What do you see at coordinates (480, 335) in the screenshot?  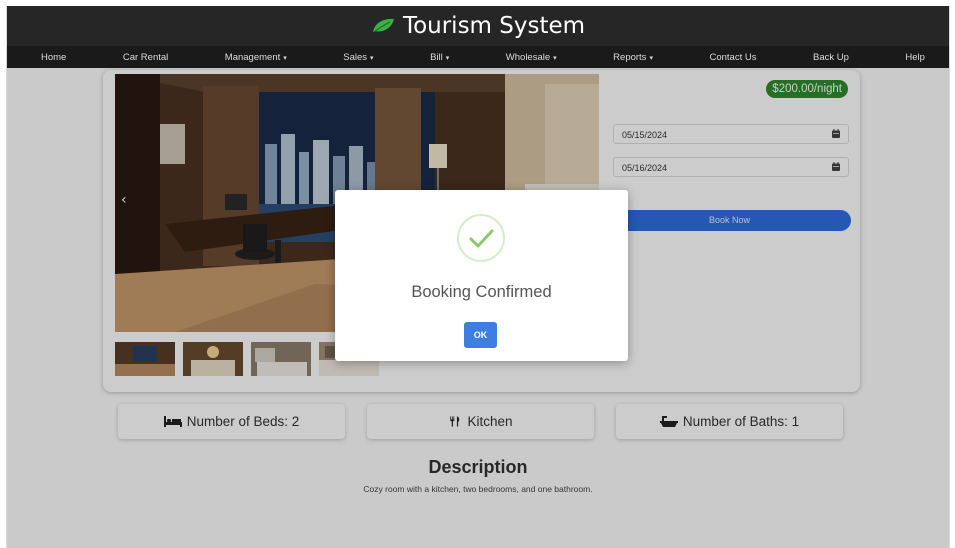 I see `ok-button: OK` at bounding box center [480, 335].